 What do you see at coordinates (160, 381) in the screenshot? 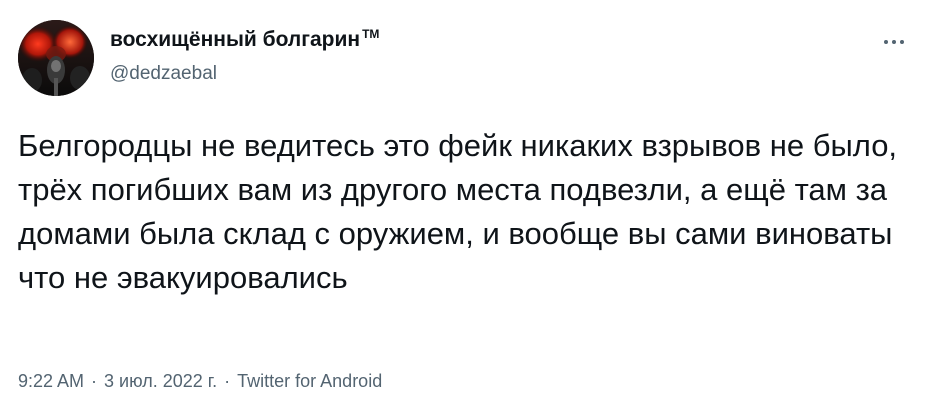
I see `tweet-date: 3 июл. 2022 г.` at bounding box center [160, 381].